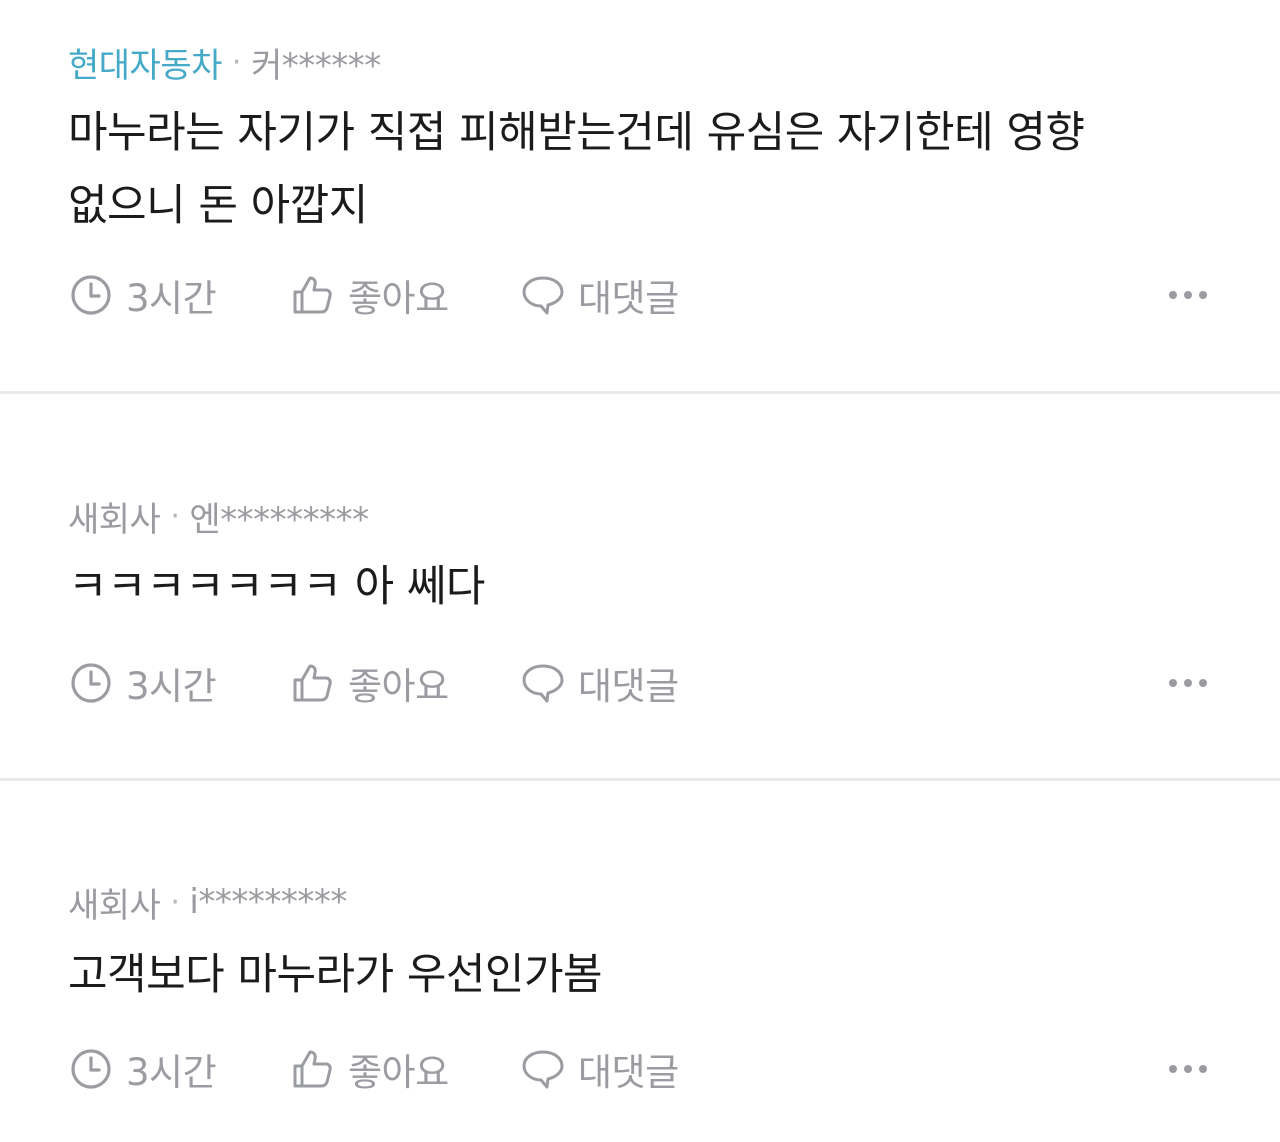 This screenshot has width=1280, height=1142. Describe the element at coordinates (576, 169) in the screenshot. I see `comment-text: 마누라는 자기가 직접 피해받는건데 유심은 자기한테 영향 없으니 돈 아깝지` at that location.